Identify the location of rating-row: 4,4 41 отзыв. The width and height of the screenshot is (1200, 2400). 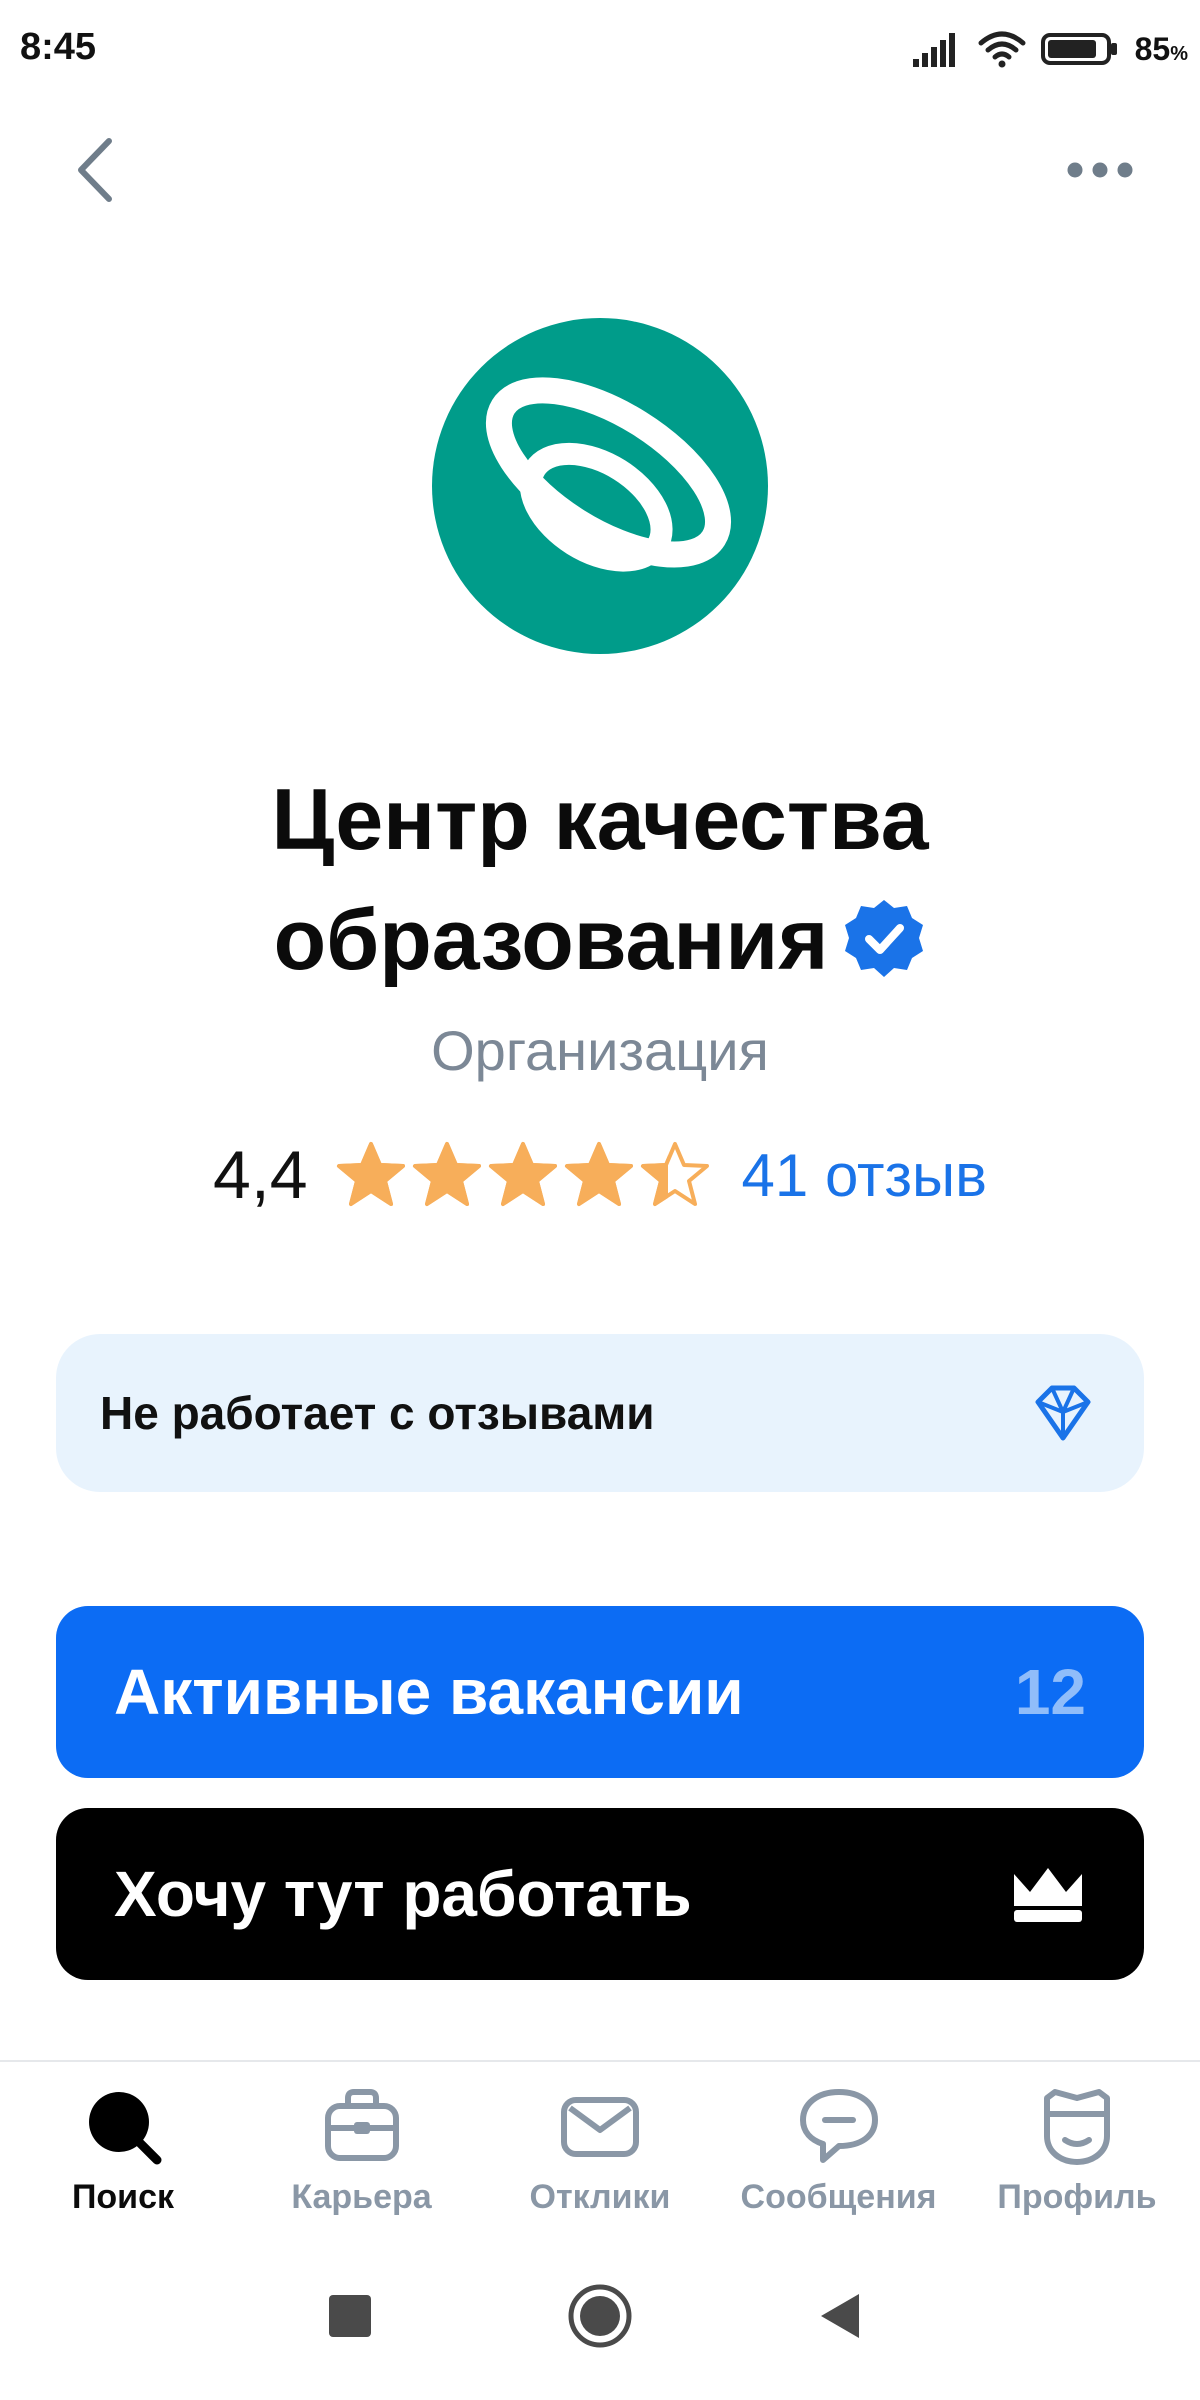
(600, 1175).